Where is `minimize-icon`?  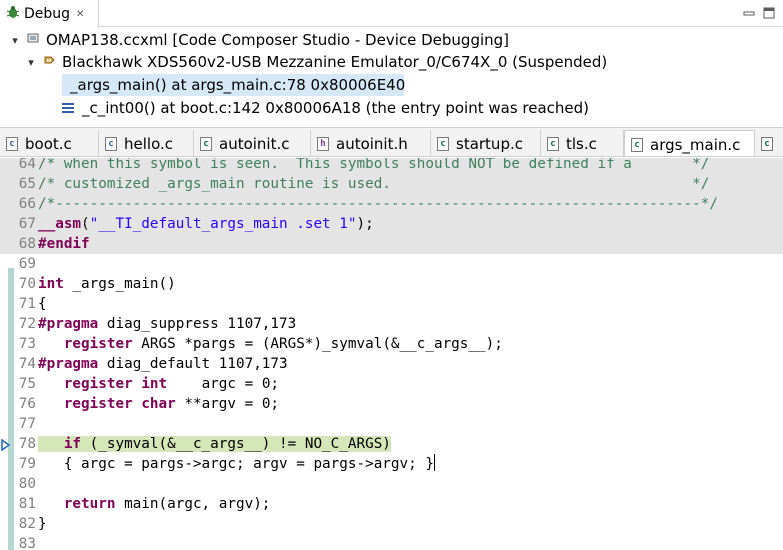 minimize-icon is located at coordinates (749, 13).